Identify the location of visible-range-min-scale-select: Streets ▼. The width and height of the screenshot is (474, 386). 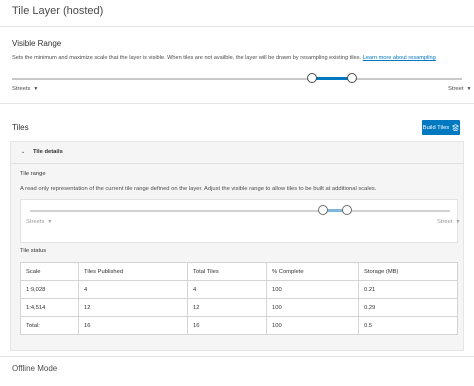
(25, 89).